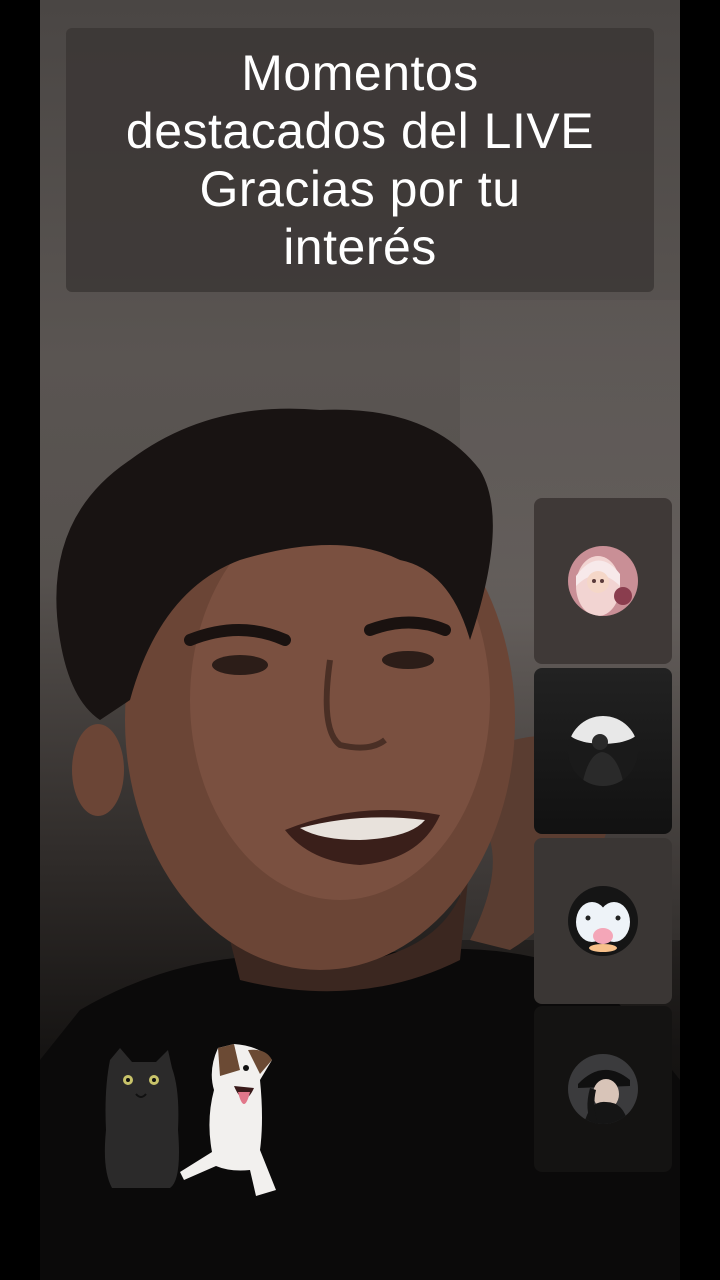 The image size is (720, 1280). I want to click on cute-penguins-avatar, so click(603, 921).